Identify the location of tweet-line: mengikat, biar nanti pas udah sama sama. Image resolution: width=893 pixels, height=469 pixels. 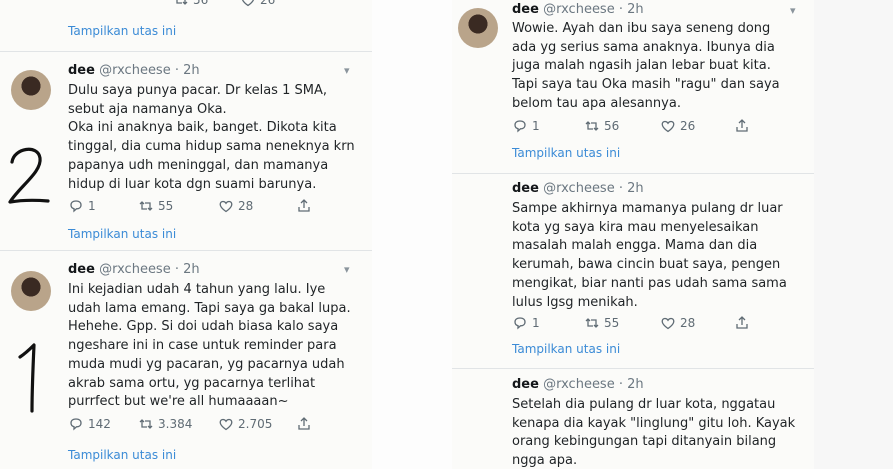
(649, 283).